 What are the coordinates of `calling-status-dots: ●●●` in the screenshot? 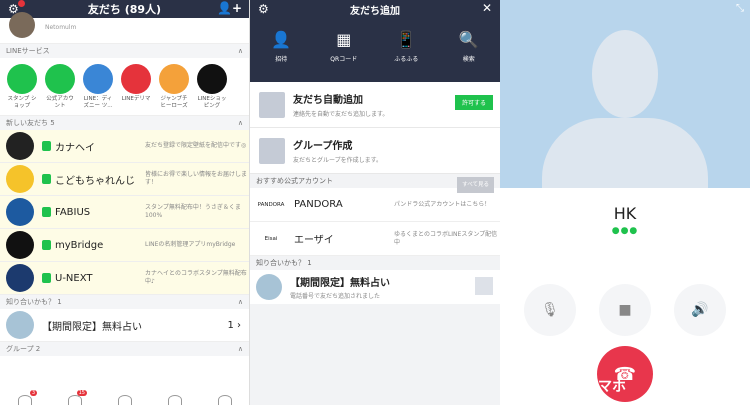 It's located at (625, 231).